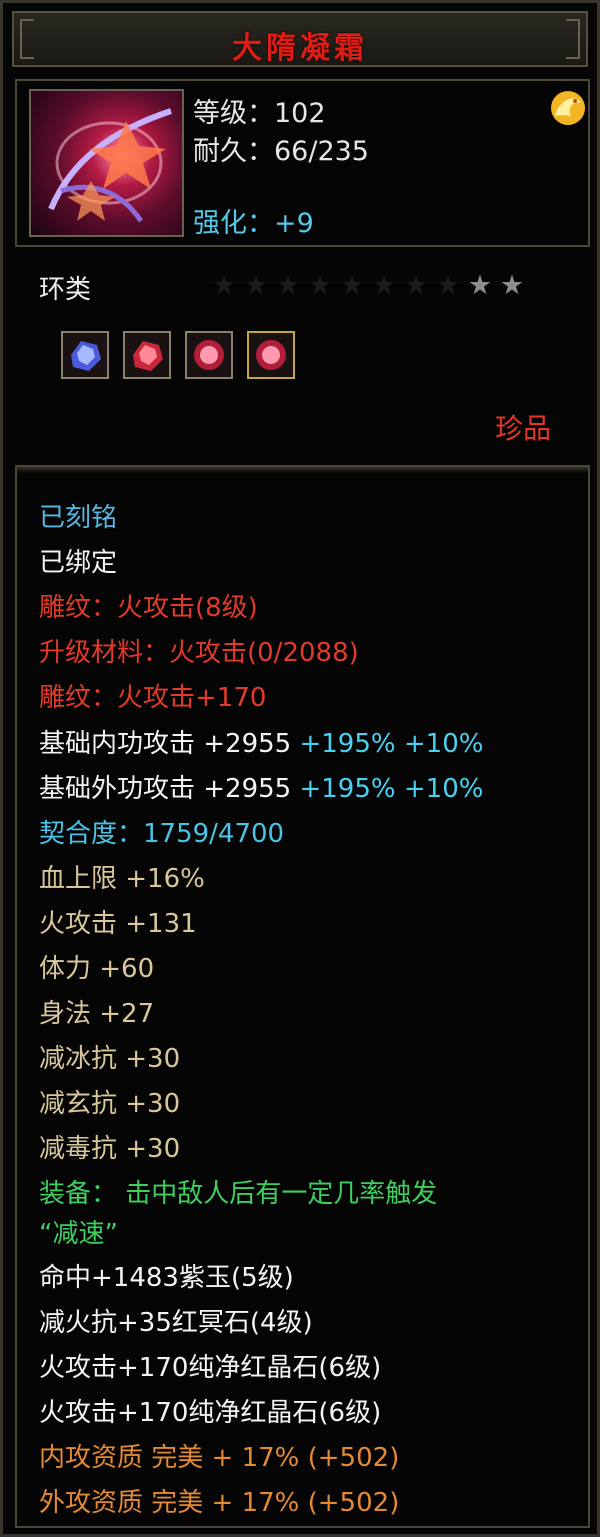  What do you see at coordinates (443, 789) in the screenshot?
I see `outer-attack-bonus-2: +10%` at bounding box center [443, 789].